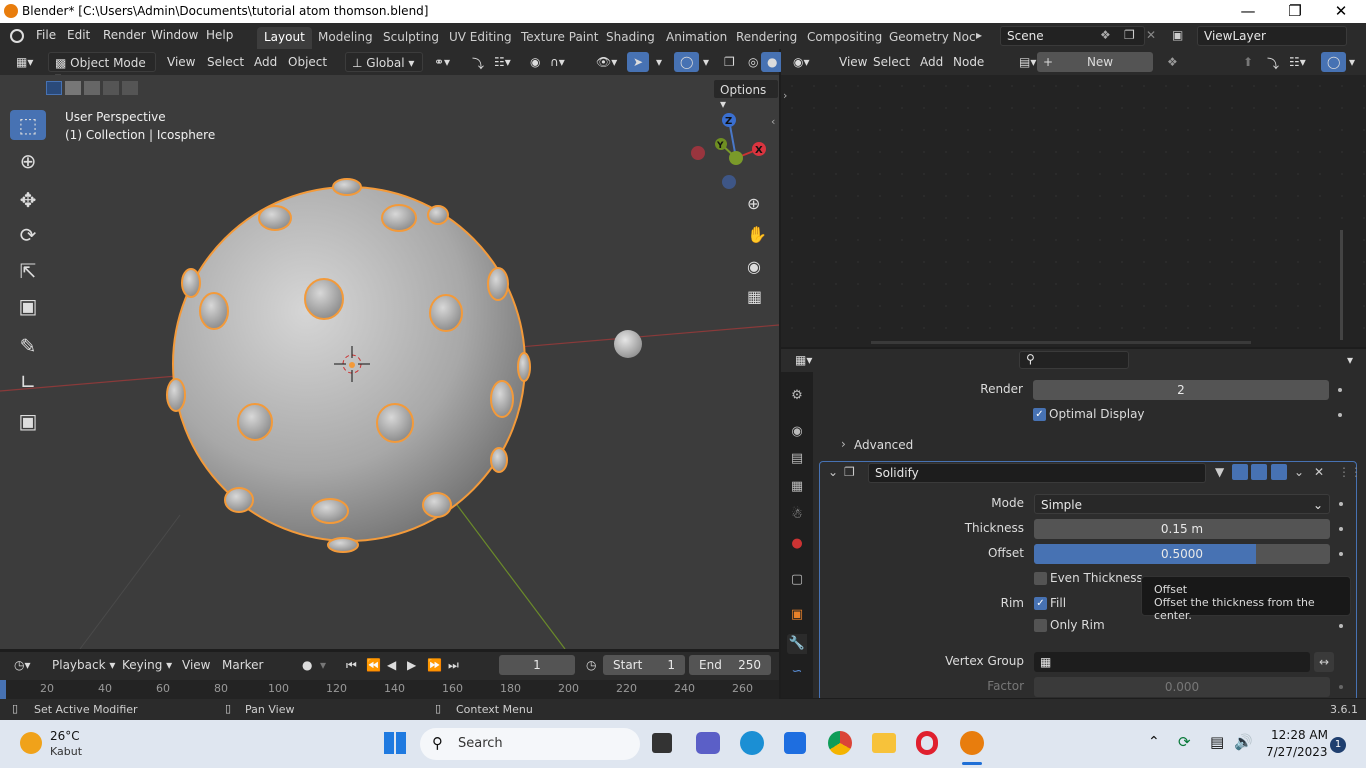 Image resolution: width=1366 pixels, height=768 pixels. Describe the element at coordinates (1248, 11) in the screenshot. I see `minimize-icon: —` at that location.